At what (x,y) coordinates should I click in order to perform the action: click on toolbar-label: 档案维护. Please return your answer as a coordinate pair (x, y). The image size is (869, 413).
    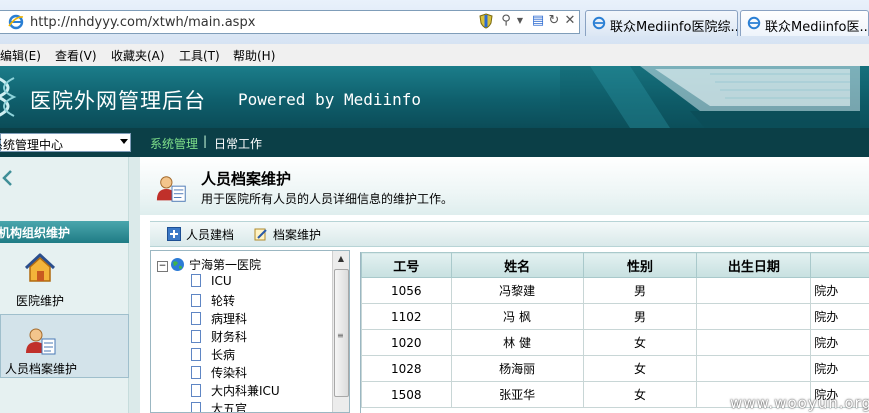
    Looking at the image, I should click on (297, 235).